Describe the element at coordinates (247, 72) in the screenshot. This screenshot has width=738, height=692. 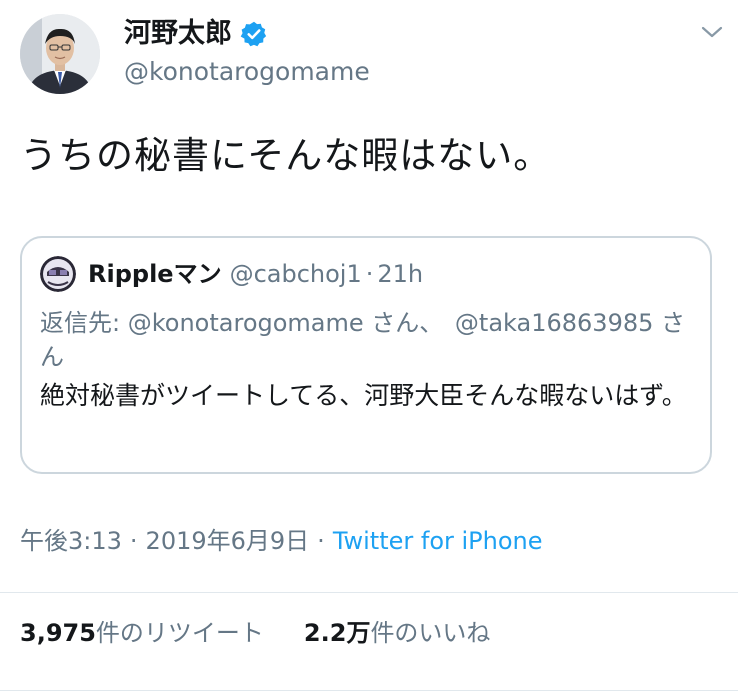
I see `author-handle: @konotarogomame` at that location.